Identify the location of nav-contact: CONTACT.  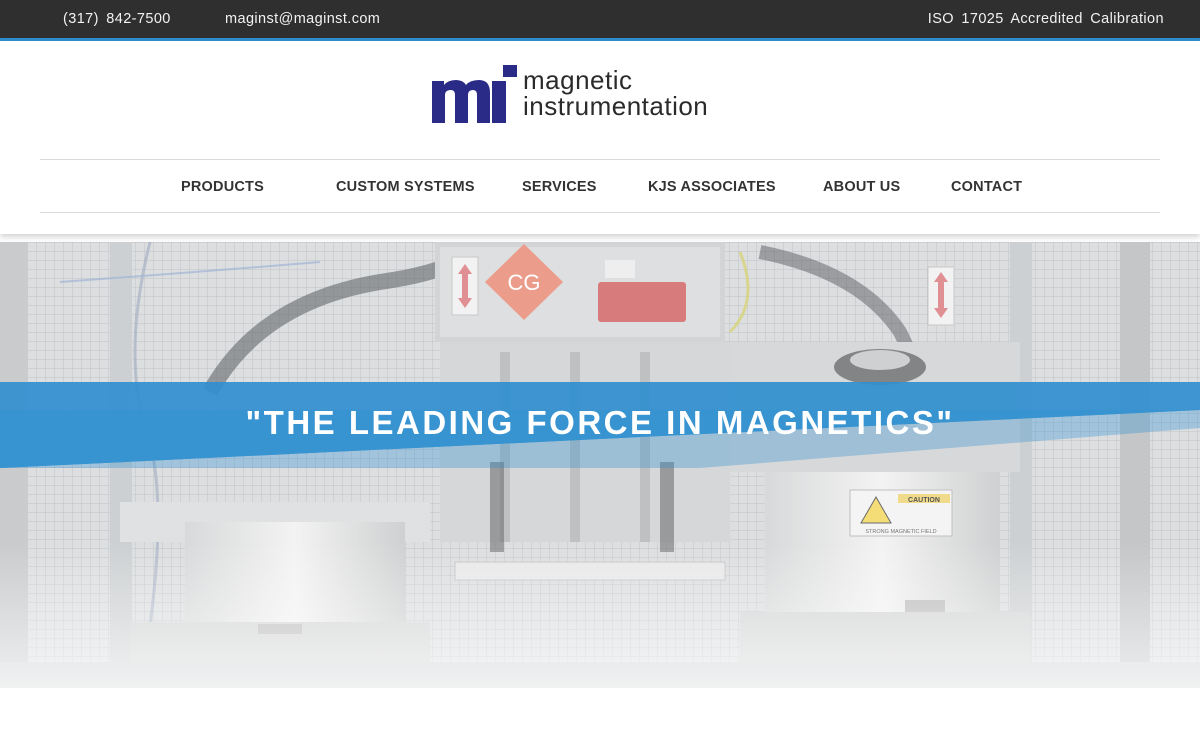
(986, 187).